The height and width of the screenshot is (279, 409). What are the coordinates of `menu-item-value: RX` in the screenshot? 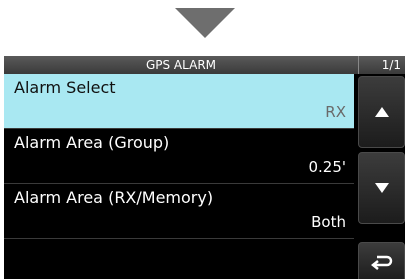 It's located at (335, 112).